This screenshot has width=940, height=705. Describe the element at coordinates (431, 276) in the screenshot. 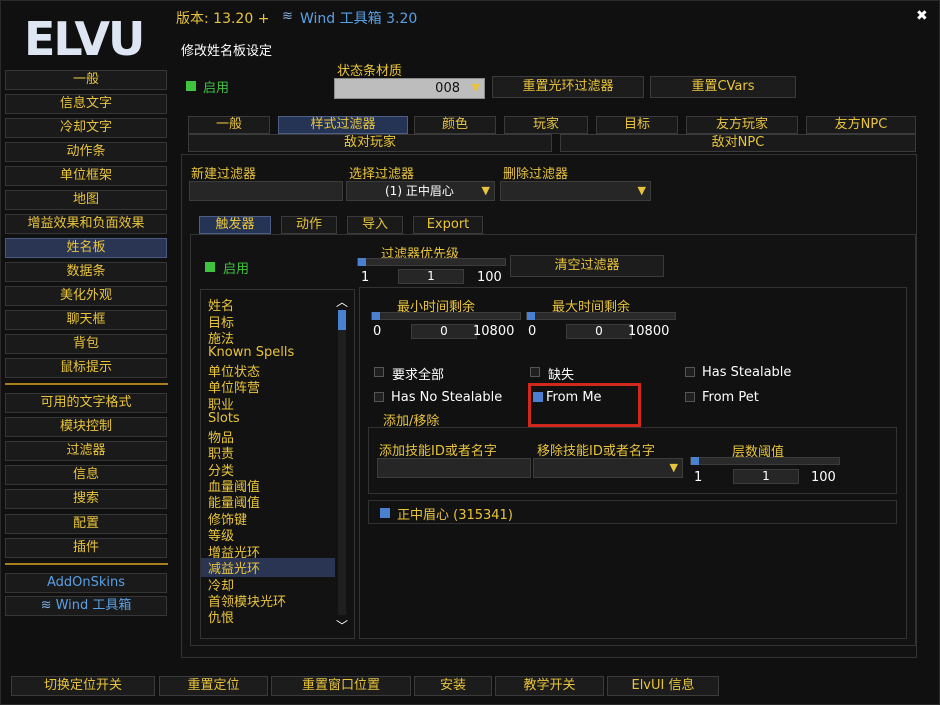

I see `filter-priority-value: 1` at that location.